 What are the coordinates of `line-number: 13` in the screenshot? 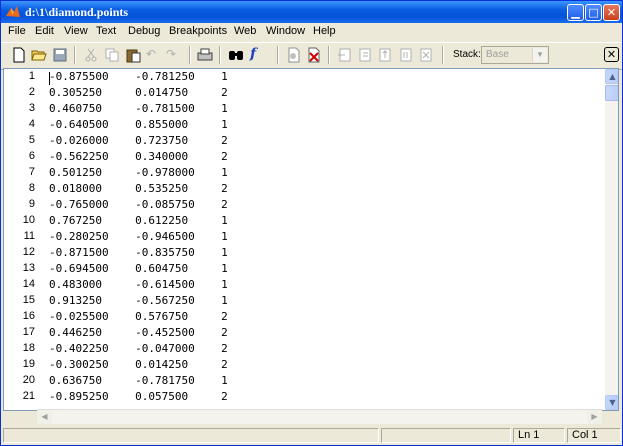 It's located at (28, 268).